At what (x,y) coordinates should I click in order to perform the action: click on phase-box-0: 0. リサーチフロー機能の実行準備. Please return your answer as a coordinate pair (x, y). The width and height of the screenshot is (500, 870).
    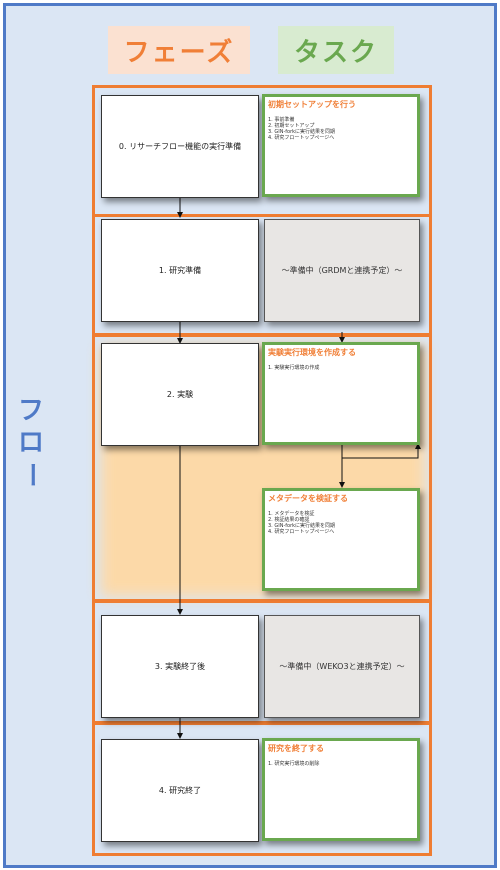
    Looking at the image, I should click on (180, 146).